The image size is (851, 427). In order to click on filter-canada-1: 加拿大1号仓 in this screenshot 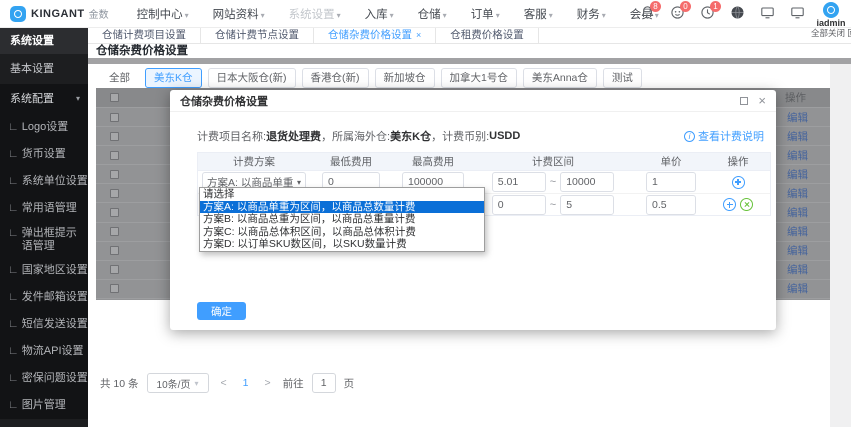, I will do `click(478, 78)`.